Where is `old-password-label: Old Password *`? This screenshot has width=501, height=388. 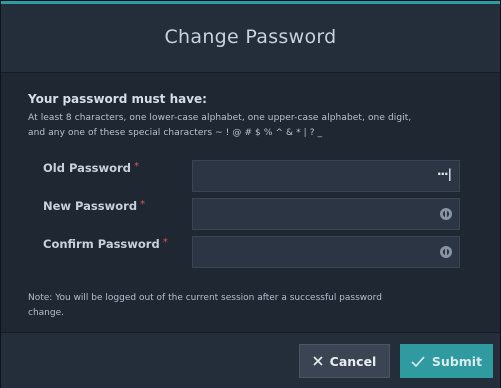
old-password-label: Old Password * is located at coordinates (91, 168).